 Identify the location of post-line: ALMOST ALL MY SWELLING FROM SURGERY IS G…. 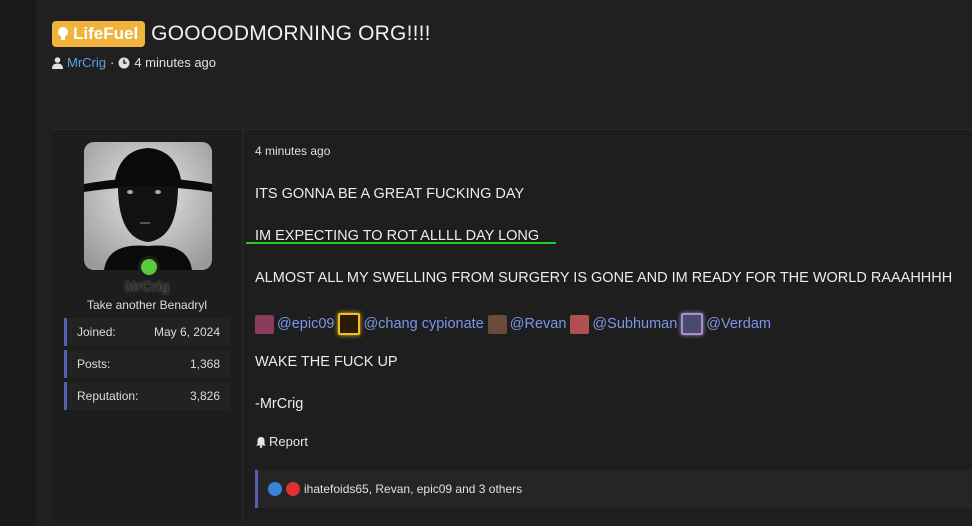
(604, 278).